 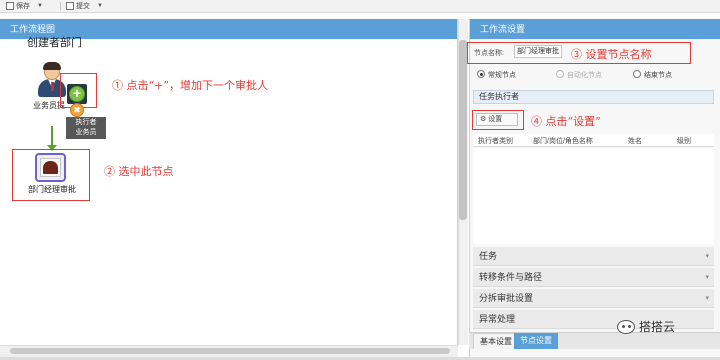 What do you see at coordinates (536, 341) in the screenshot?
I see `tab-node-settings: 节点设置` at bounding box center [536, 341].